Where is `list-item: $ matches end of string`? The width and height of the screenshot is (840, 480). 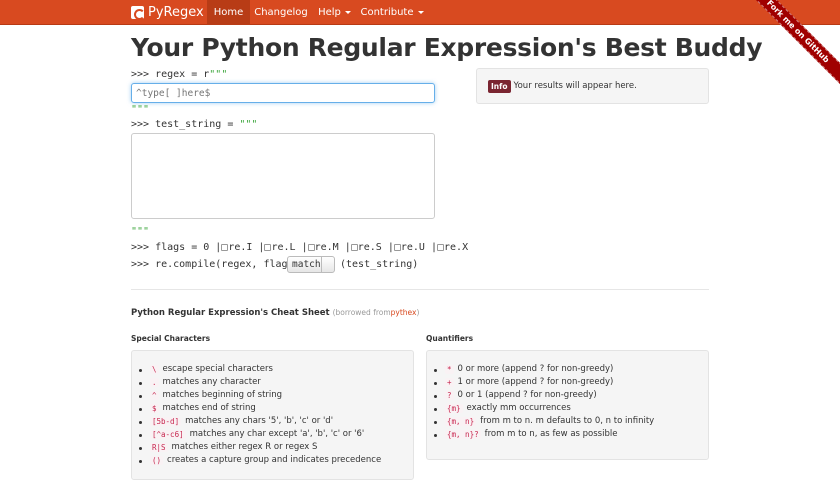 list-item: $ matches end of string is located at coordinates (197, 408).